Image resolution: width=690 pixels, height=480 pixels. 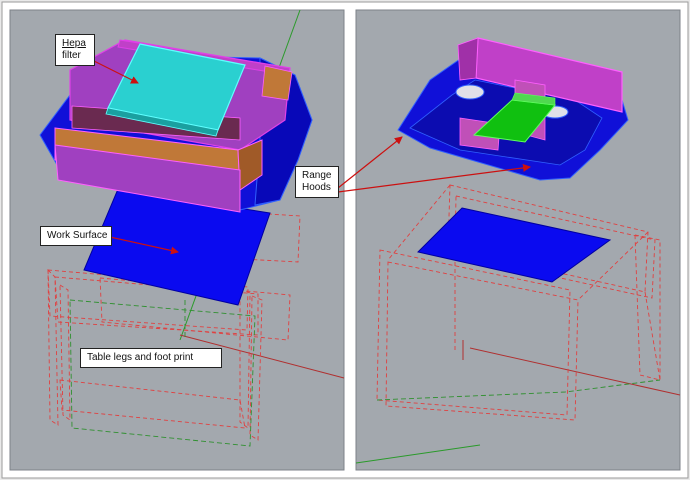 What do you see at coordinates (316, 187) in the screenshot?
I see `range-hoods-label-line2: Hoods` at bounding box center [316, 187].